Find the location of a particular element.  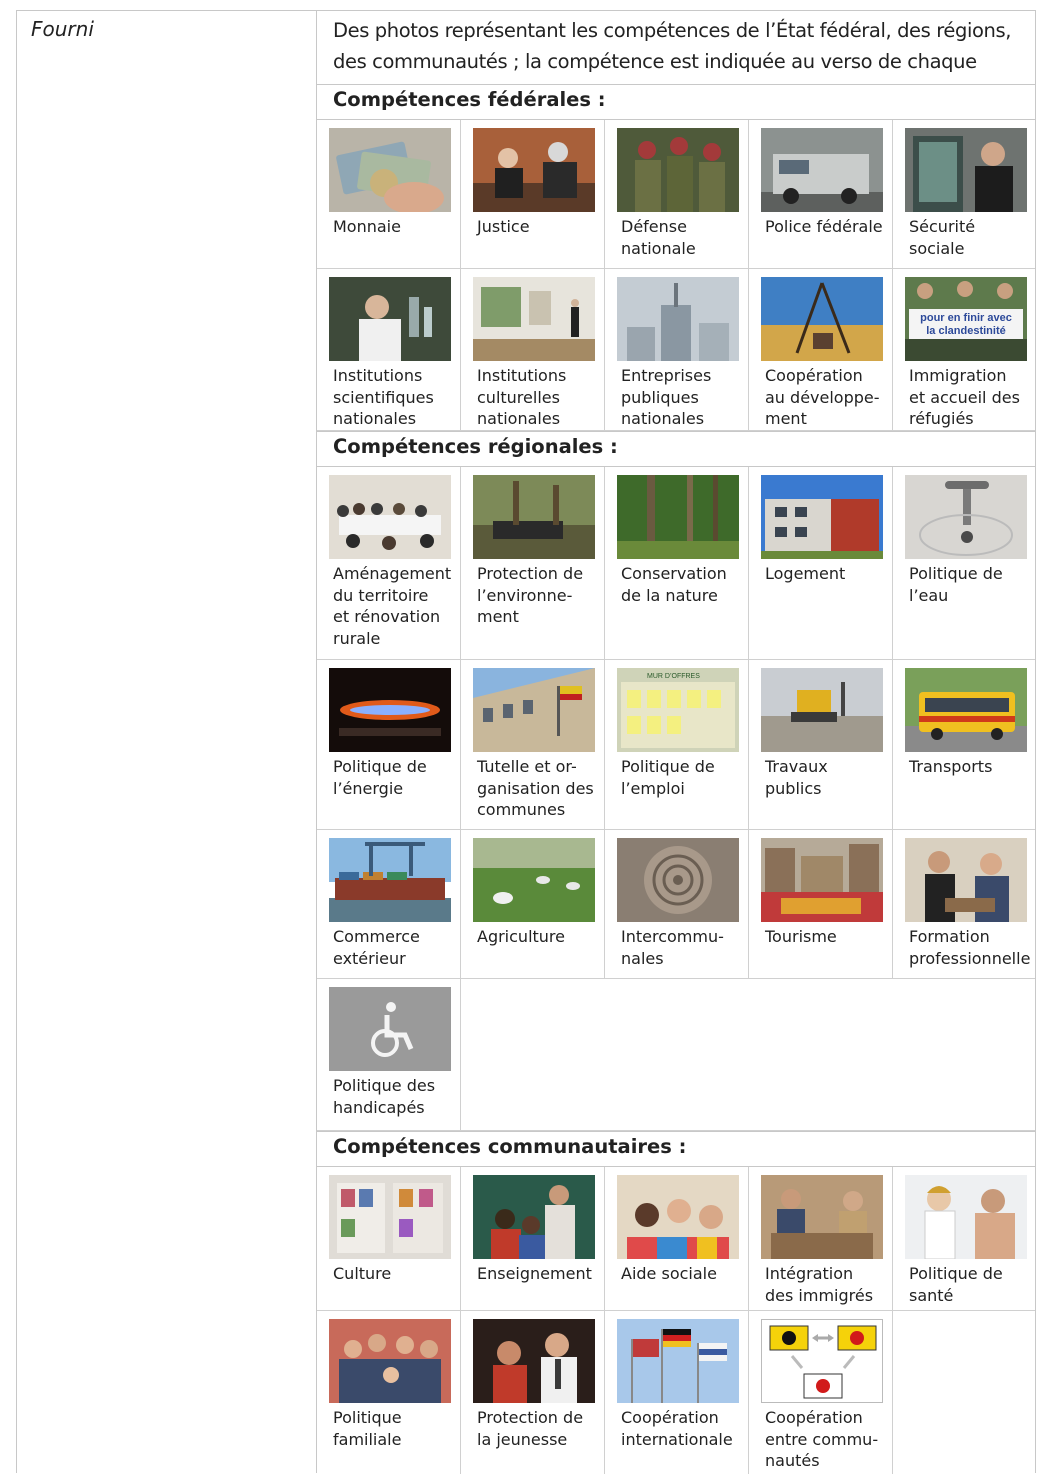

tile-community-cooperation: Coopération entre commu- nautés is located at coordinates (821, 1392).